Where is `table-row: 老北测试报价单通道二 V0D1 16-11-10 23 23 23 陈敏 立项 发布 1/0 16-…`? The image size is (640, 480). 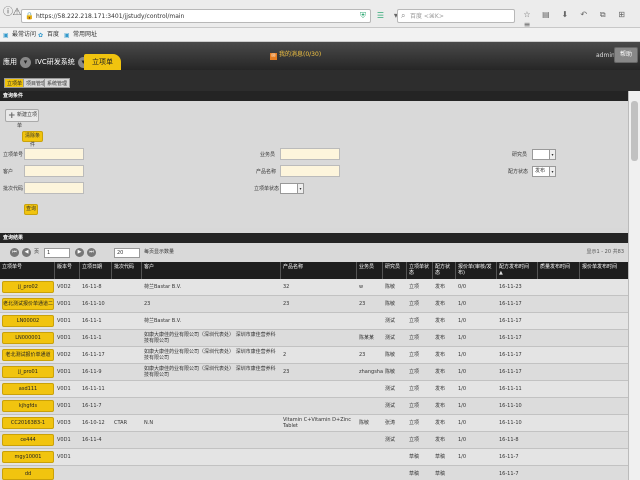 table-row: 老北测试报价单通道二 V0D1 16-11-10 23 23 23 陈敏 立项 发布 1/0 16-… is located at coordinates (314, 304).